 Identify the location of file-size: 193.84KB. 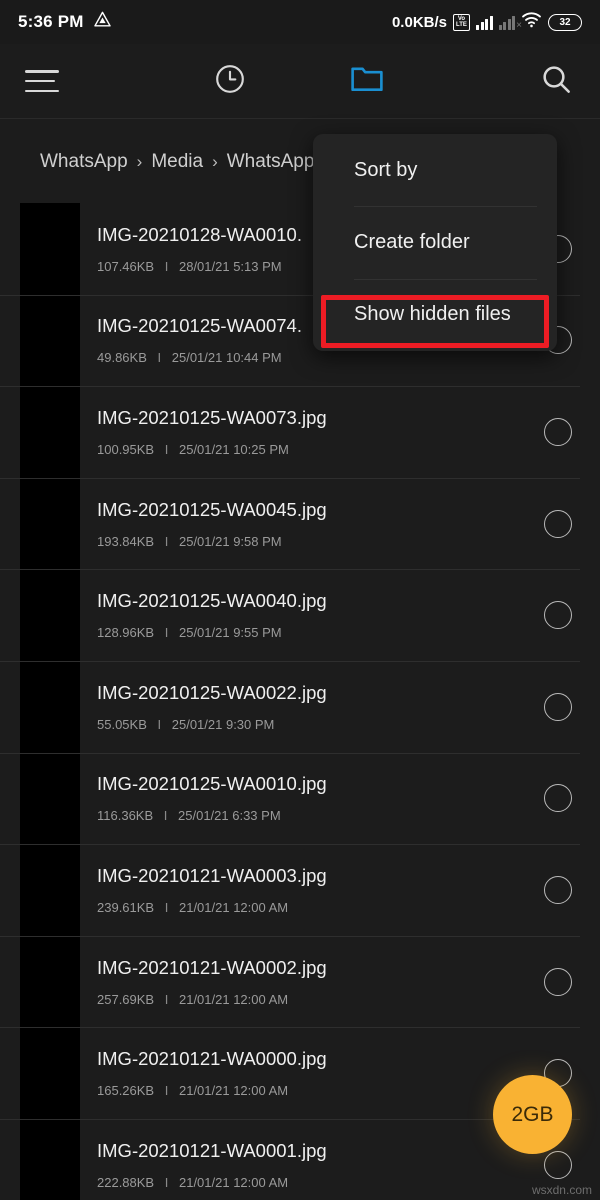
(126, 541).